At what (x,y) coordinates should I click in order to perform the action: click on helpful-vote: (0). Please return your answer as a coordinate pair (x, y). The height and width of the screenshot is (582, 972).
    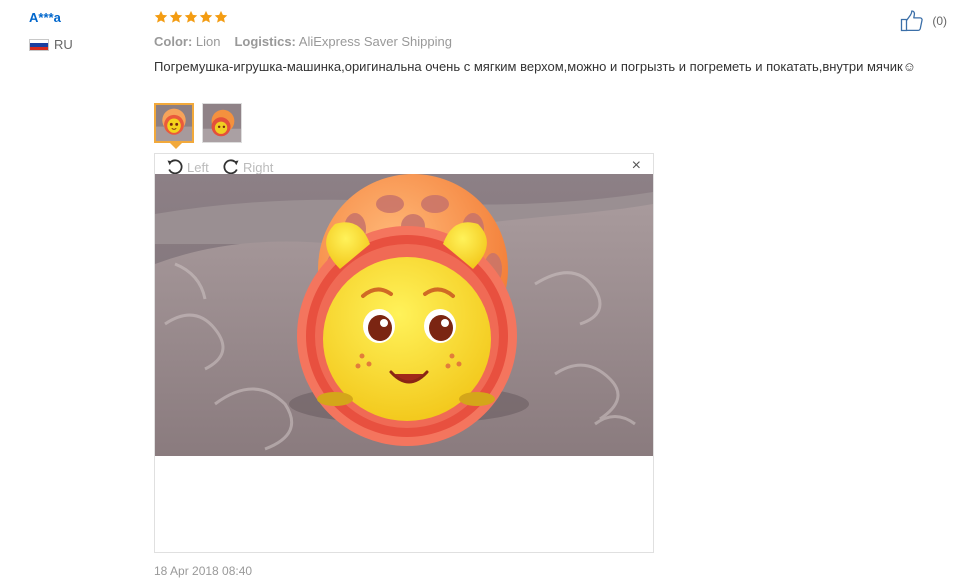
    Looking at the image, I should click on (923, 21).